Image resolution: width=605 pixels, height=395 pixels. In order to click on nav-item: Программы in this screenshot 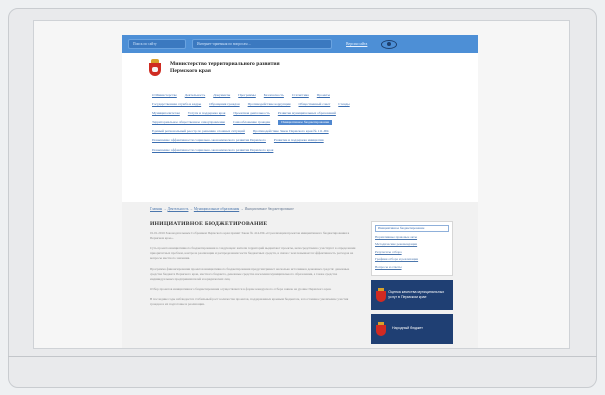, I will do `click(247, 95)`.